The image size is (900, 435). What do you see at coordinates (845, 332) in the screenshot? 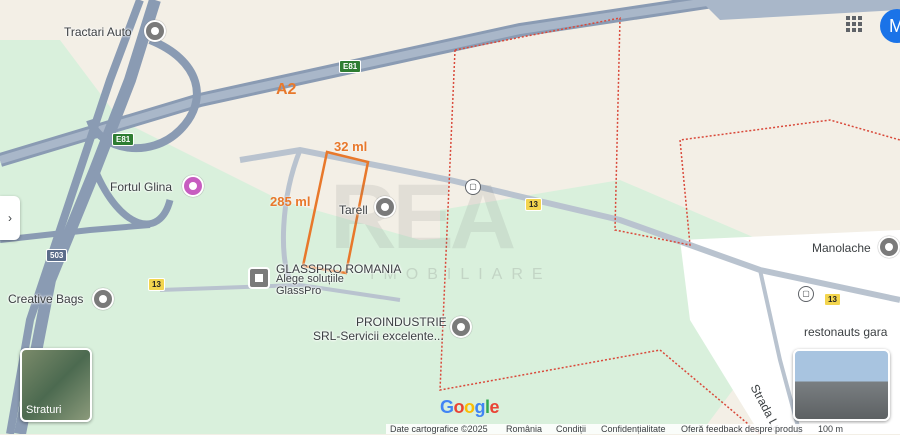
I see `place-restonauts: restonauts gara` at bounding box center [845, 332].